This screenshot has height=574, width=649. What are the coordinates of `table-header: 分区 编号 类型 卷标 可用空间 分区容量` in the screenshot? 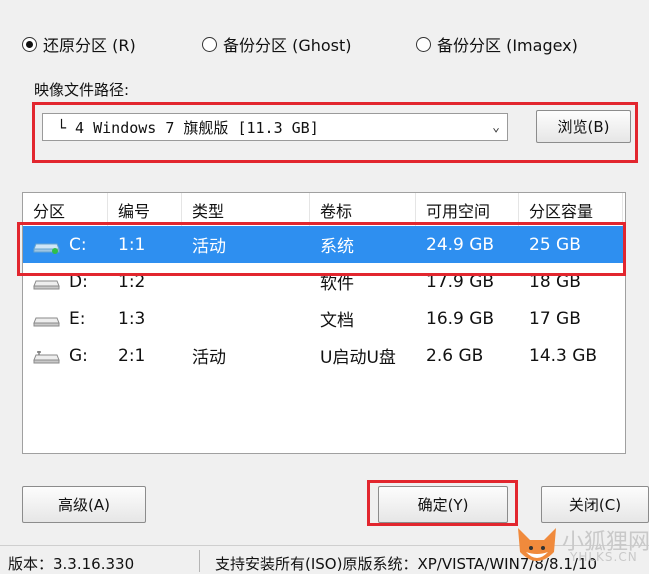 It's located at (324, 209).